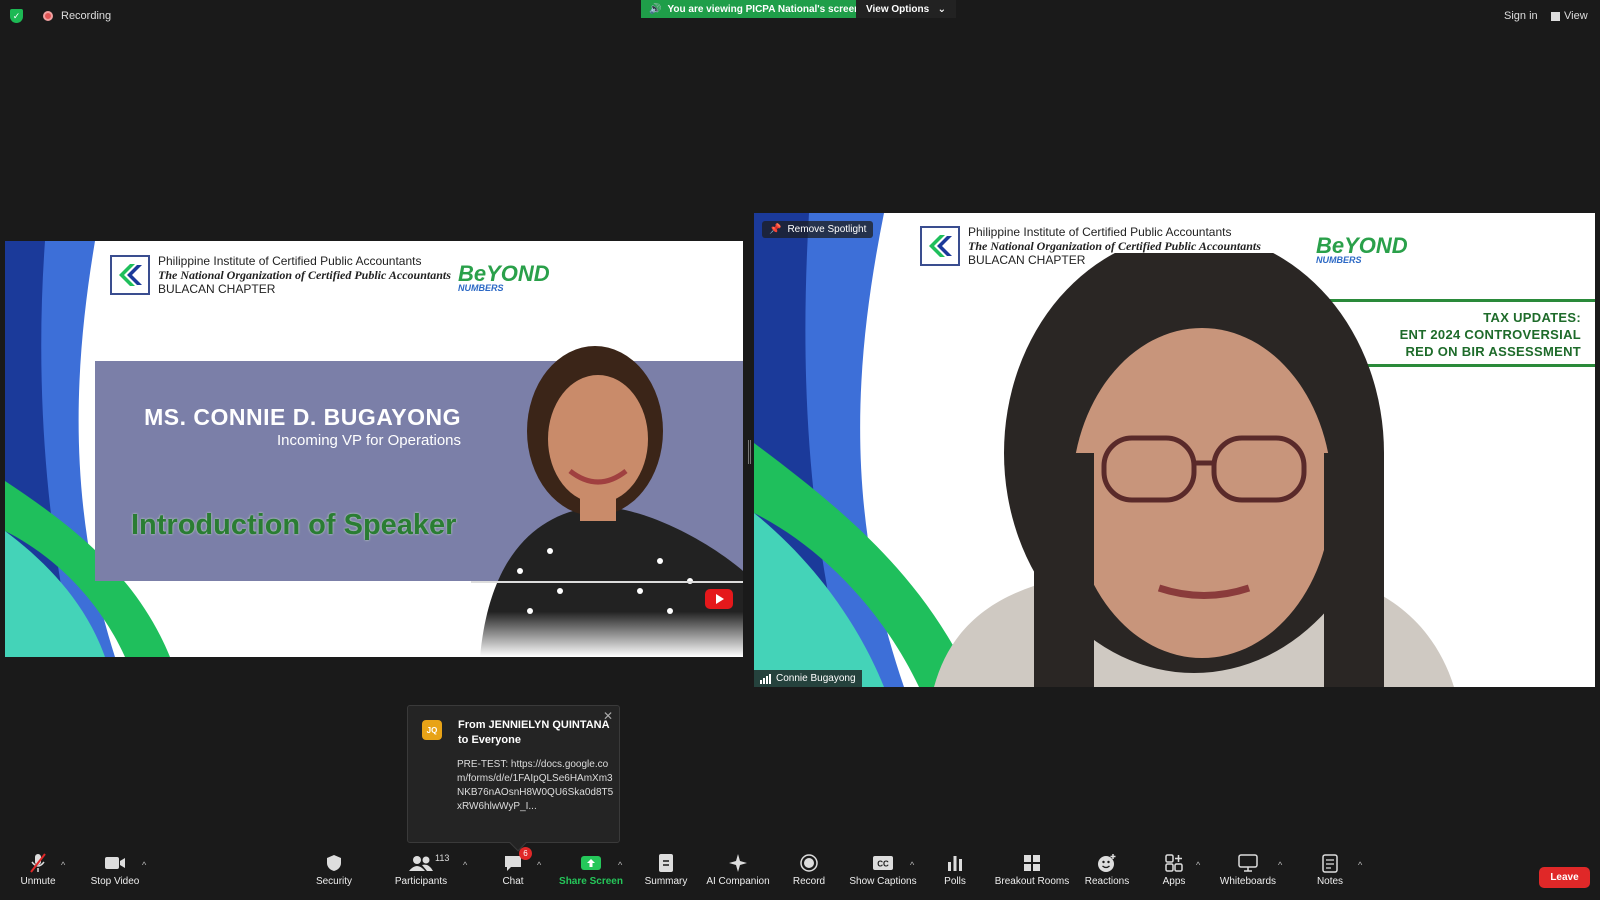 The width and height of the screenshot is (1600, 900). Describe the element at coordinates (334, 881) in the screenshot. I see `security-label: Security` at that location.